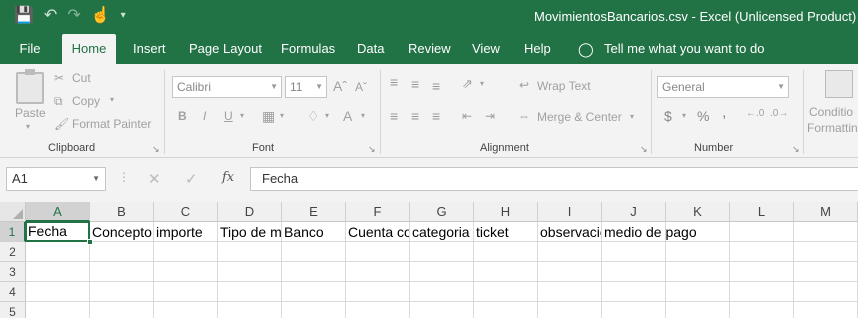  What do you see at coordinates (89, 49) in the screenshot?
I see `tab-home: Home` at bounding box center [89, 49].